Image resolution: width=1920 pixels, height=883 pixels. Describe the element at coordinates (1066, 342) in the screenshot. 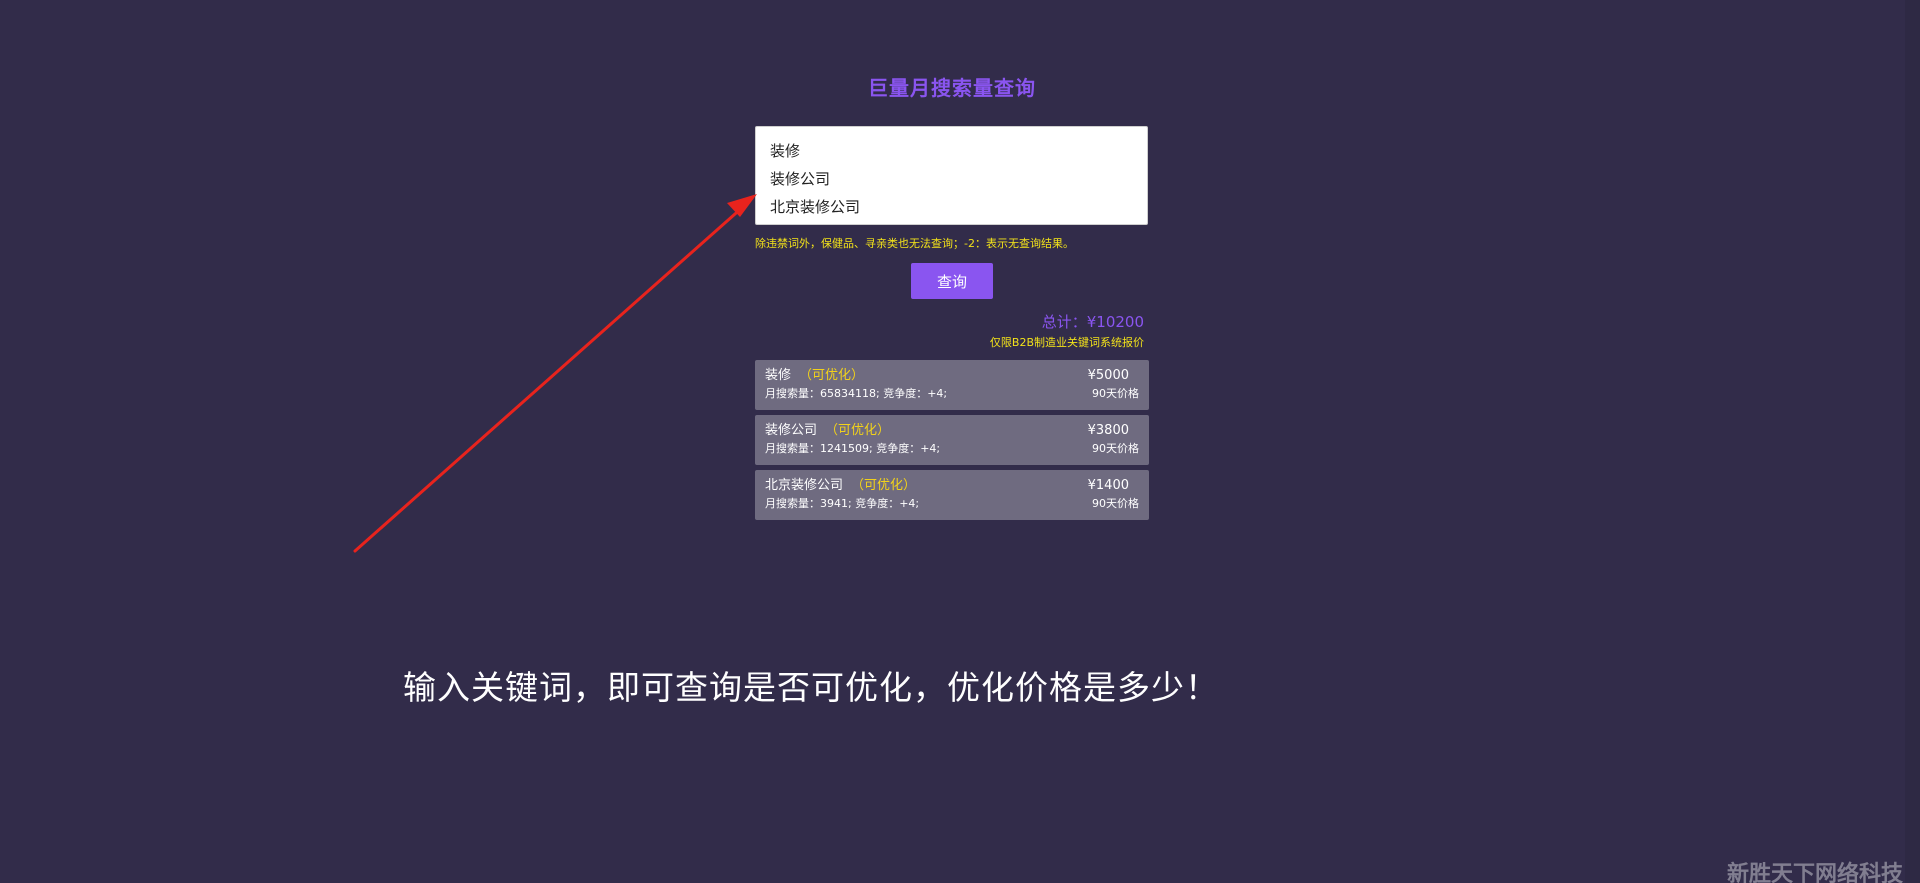

I see `b2b-note: 仅限B2B制造业关键词系统报价` at that location.